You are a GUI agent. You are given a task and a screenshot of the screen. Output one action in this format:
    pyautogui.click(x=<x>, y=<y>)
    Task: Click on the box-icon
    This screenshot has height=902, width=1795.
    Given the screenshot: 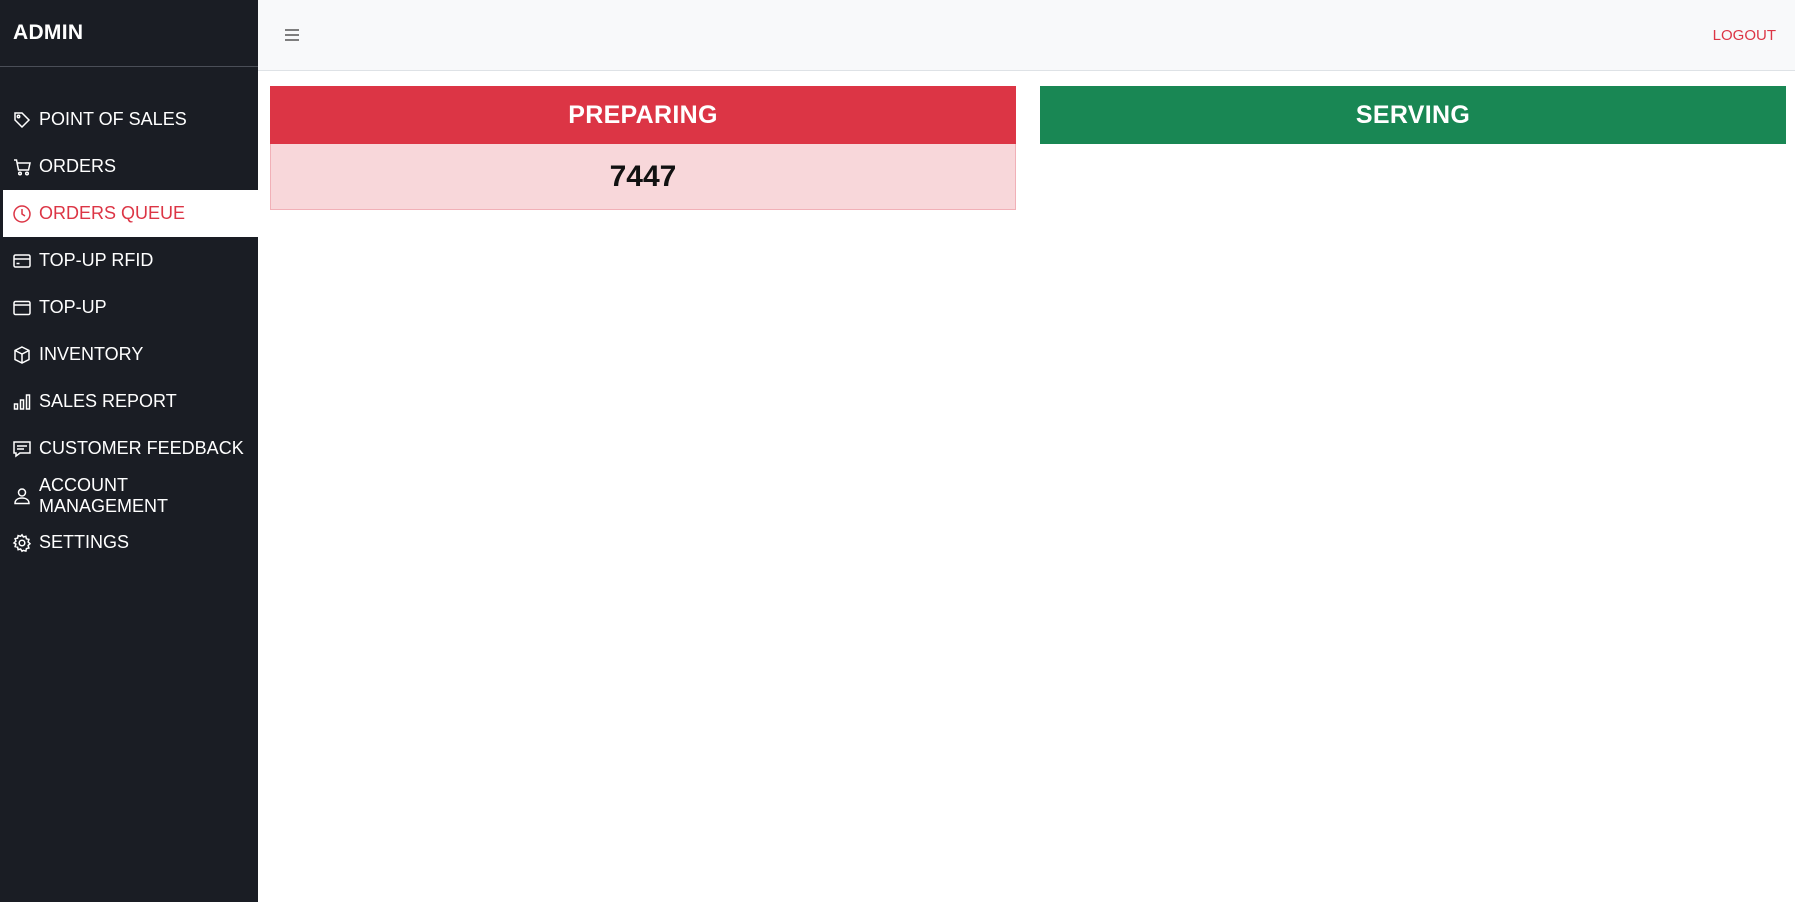 What is the action you would take?
    pyautogui.click(x=22, y=355)
    